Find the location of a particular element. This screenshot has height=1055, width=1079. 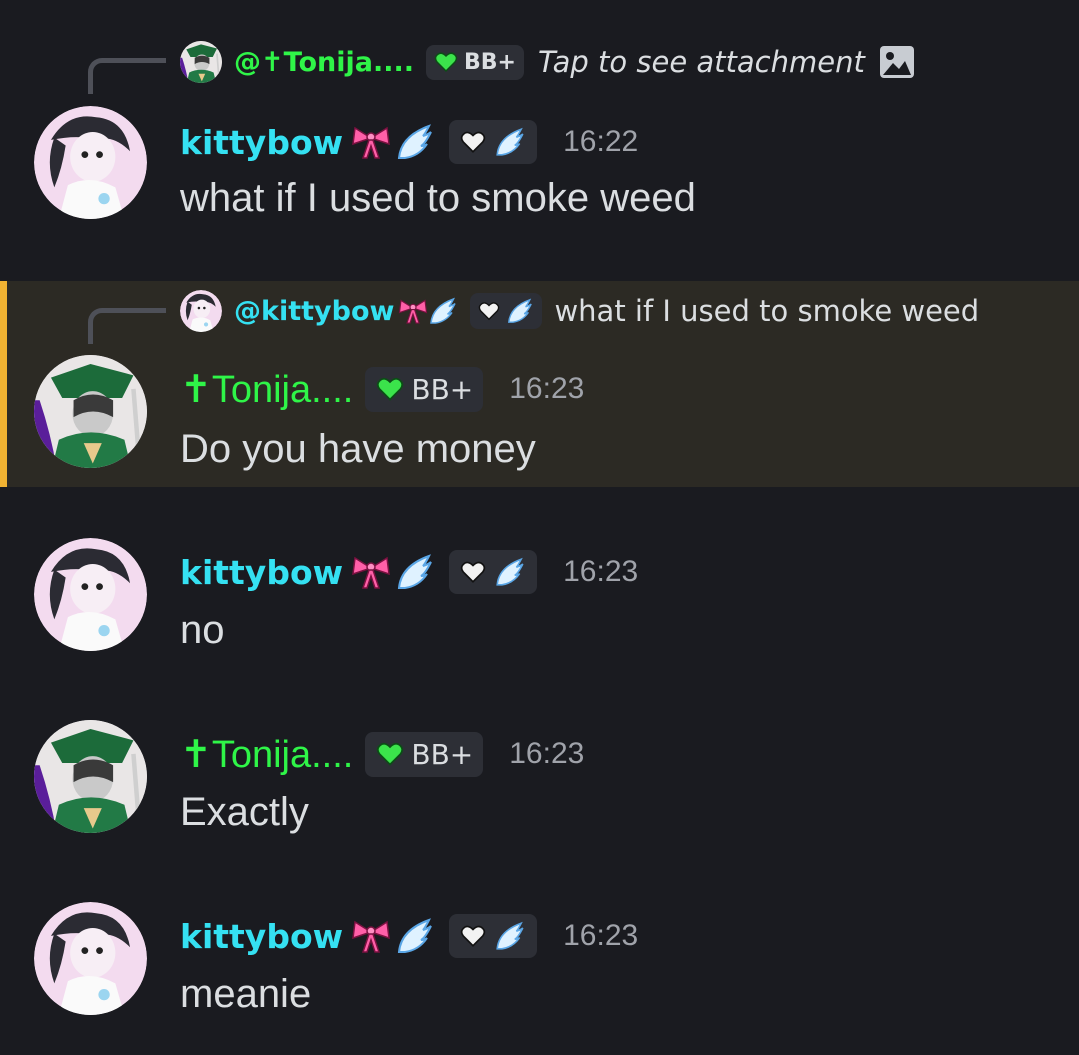

reply-preview: @✝Tonija.... BB+ Tap to see attachment is located at coordinates (547, 62).